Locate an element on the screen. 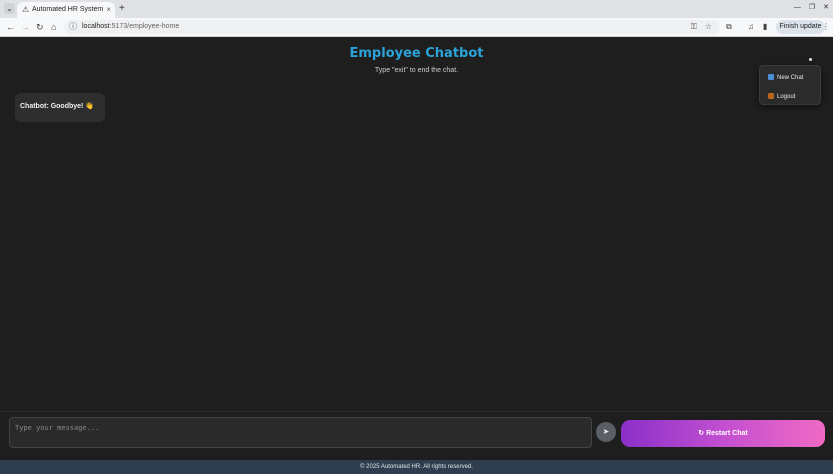 Image resolution: width=833 pixels, height=474 pixels. url-text: localhost:5173/employee-home is located at coordinates (130, 27).